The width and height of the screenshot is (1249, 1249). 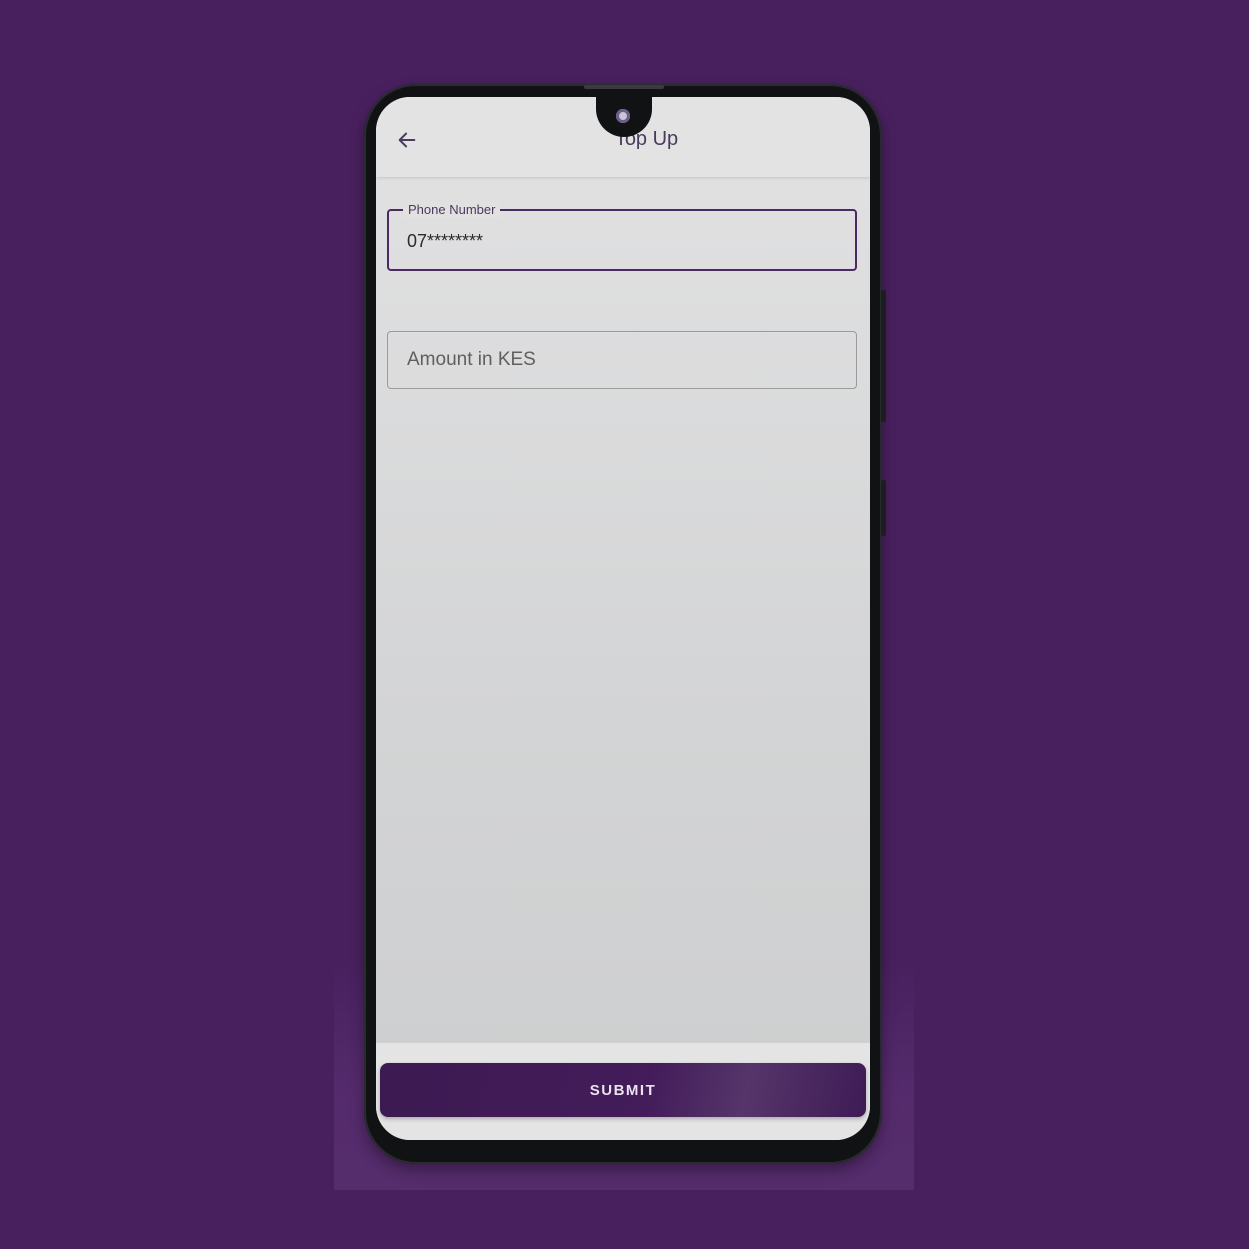 I want to click on phone-number-field: Phone Number 07********, so click(x=622, y=236).